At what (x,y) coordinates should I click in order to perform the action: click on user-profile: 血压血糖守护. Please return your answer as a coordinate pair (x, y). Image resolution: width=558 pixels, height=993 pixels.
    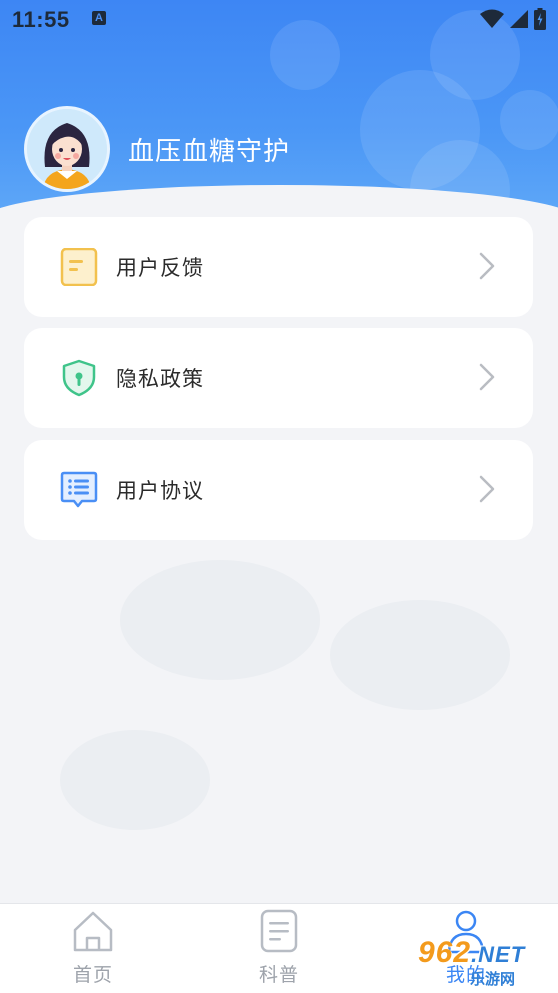
    Looking at the image, I should click on (157, 149).